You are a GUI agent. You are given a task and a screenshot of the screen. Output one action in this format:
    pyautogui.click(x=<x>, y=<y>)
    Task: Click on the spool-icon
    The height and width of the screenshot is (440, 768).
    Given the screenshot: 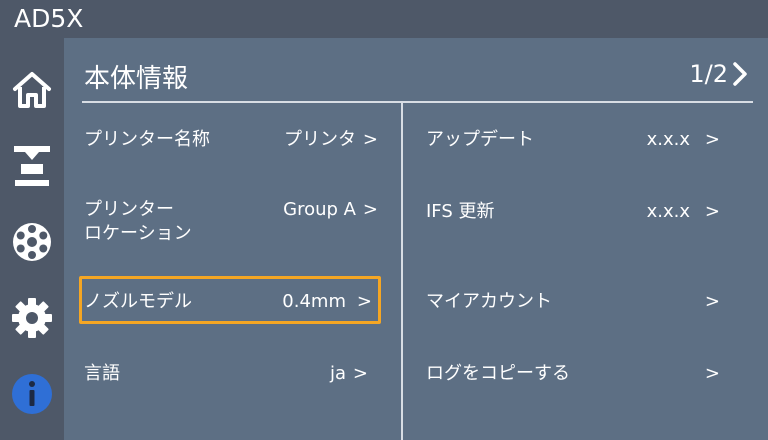 What is the action you would take?
    pyautogui.click(x=32, y=242)
    